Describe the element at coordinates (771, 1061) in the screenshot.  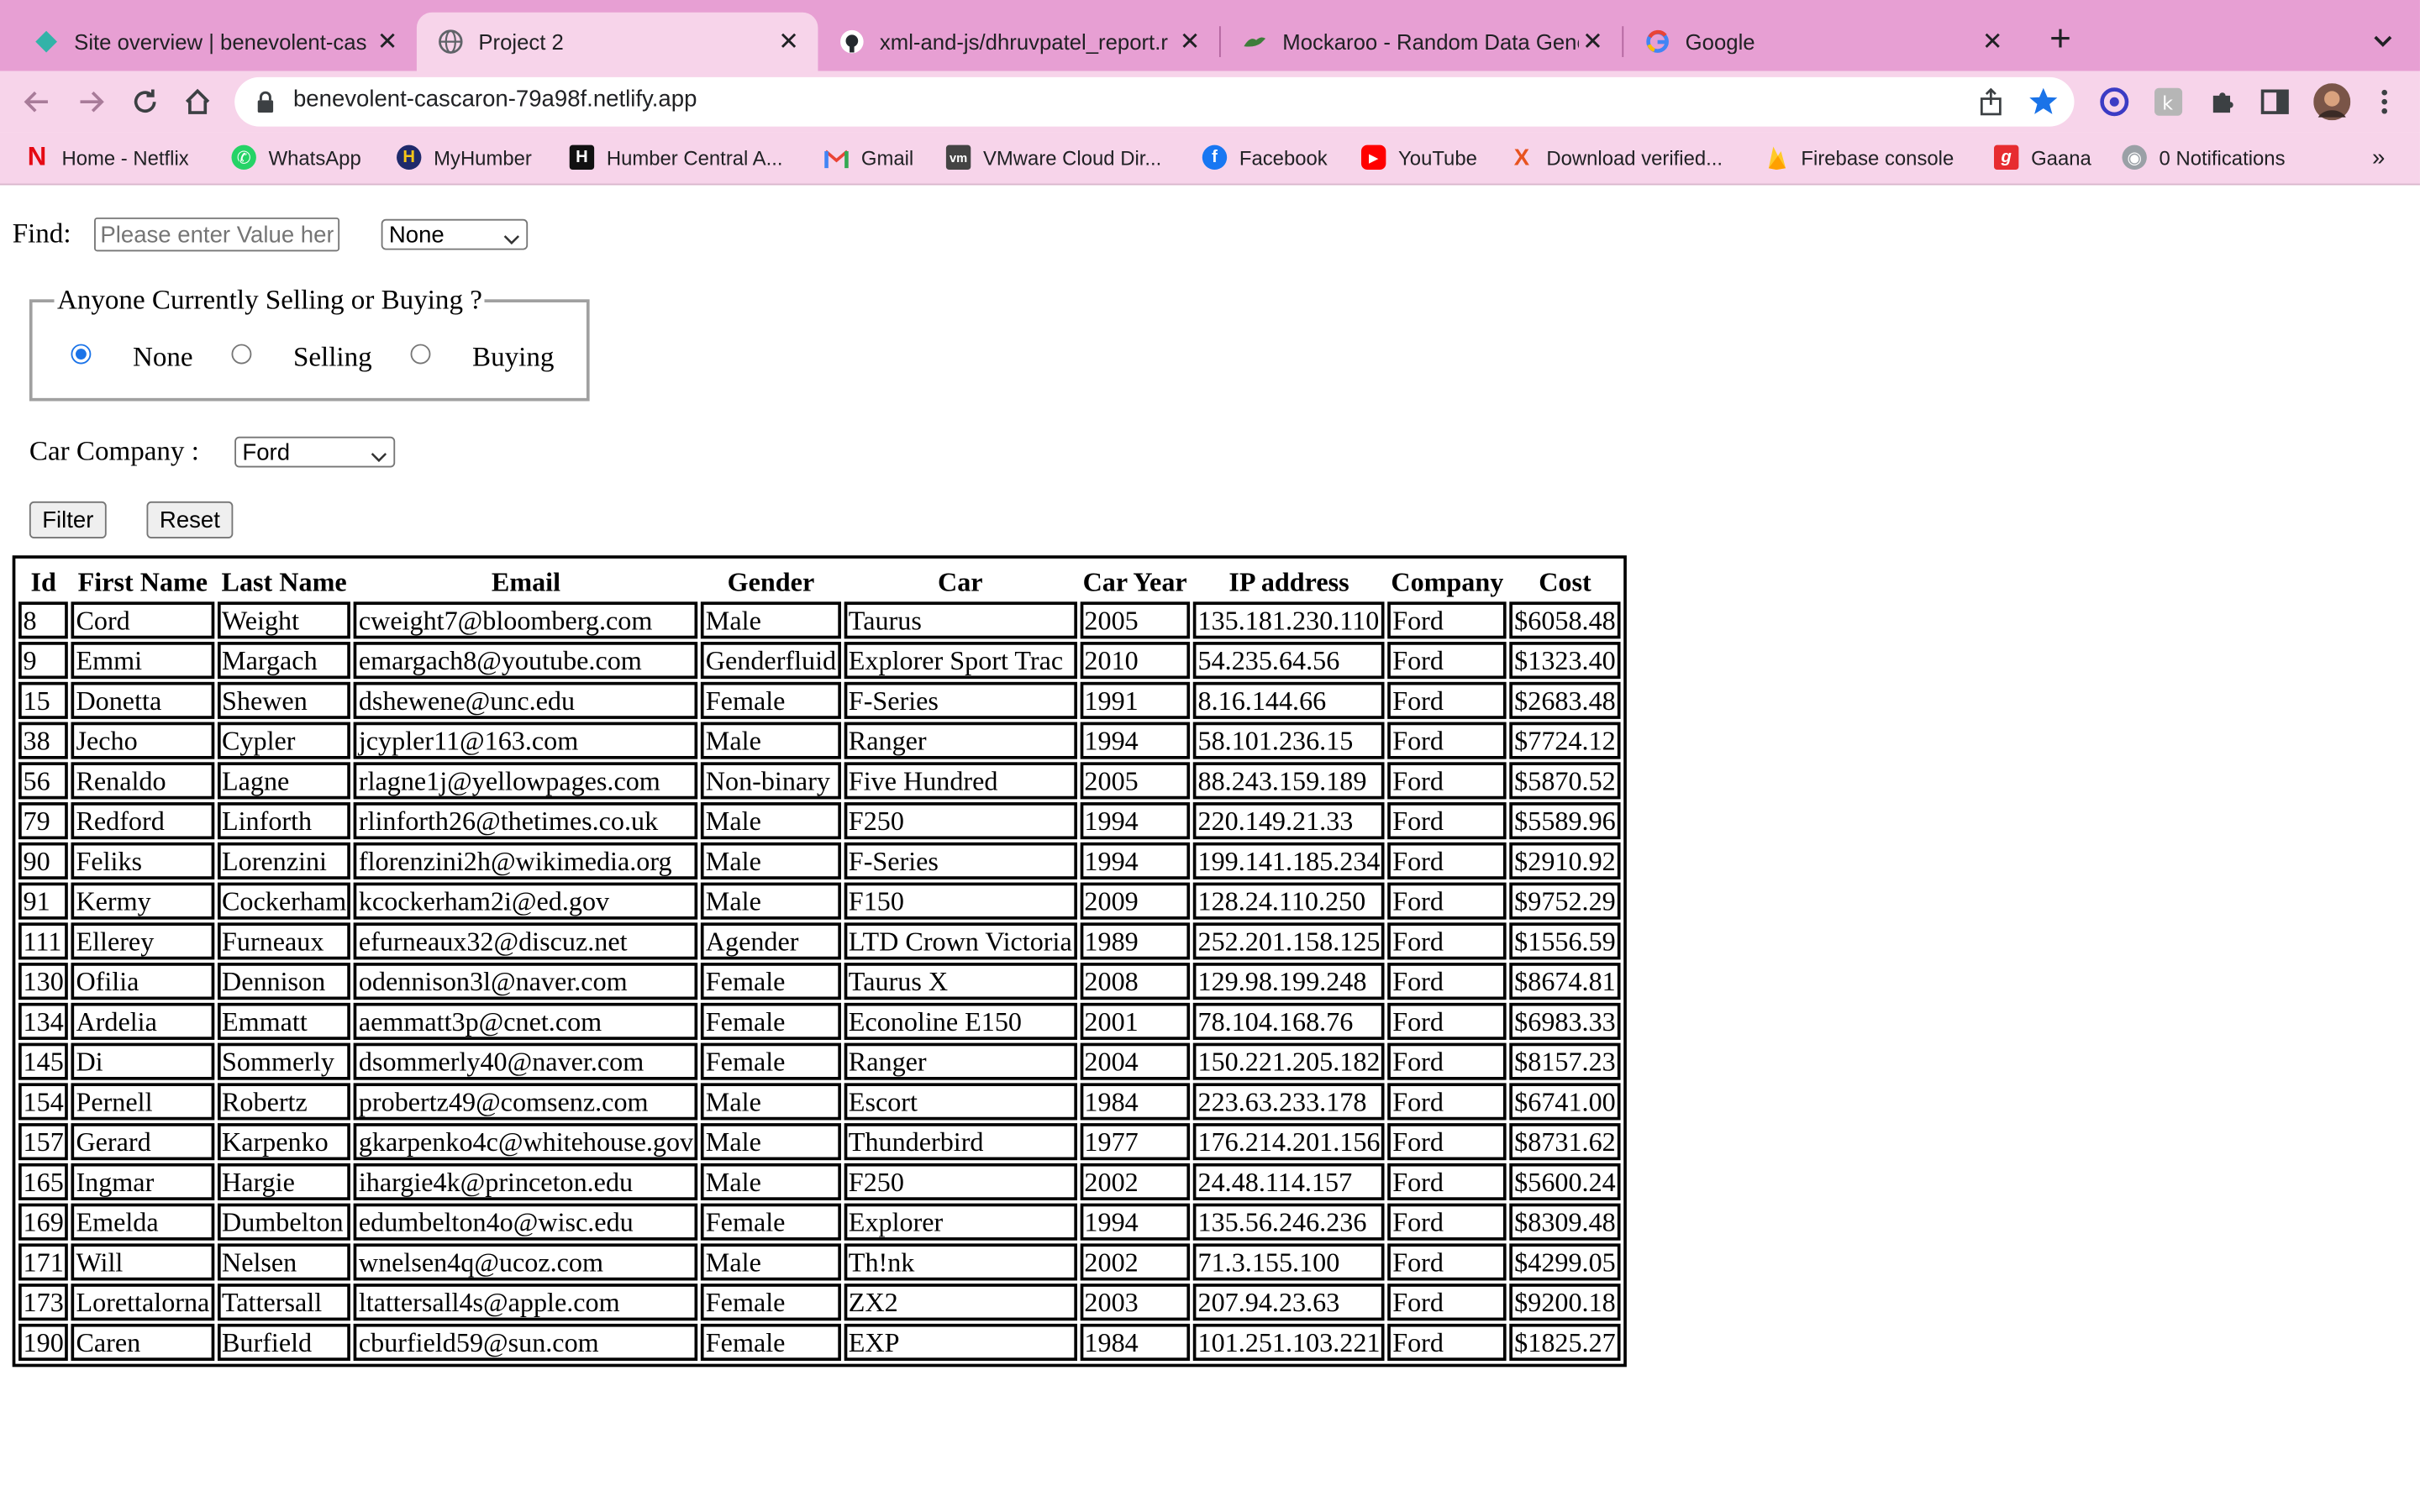
I see `cell-gender: Female` at that location.